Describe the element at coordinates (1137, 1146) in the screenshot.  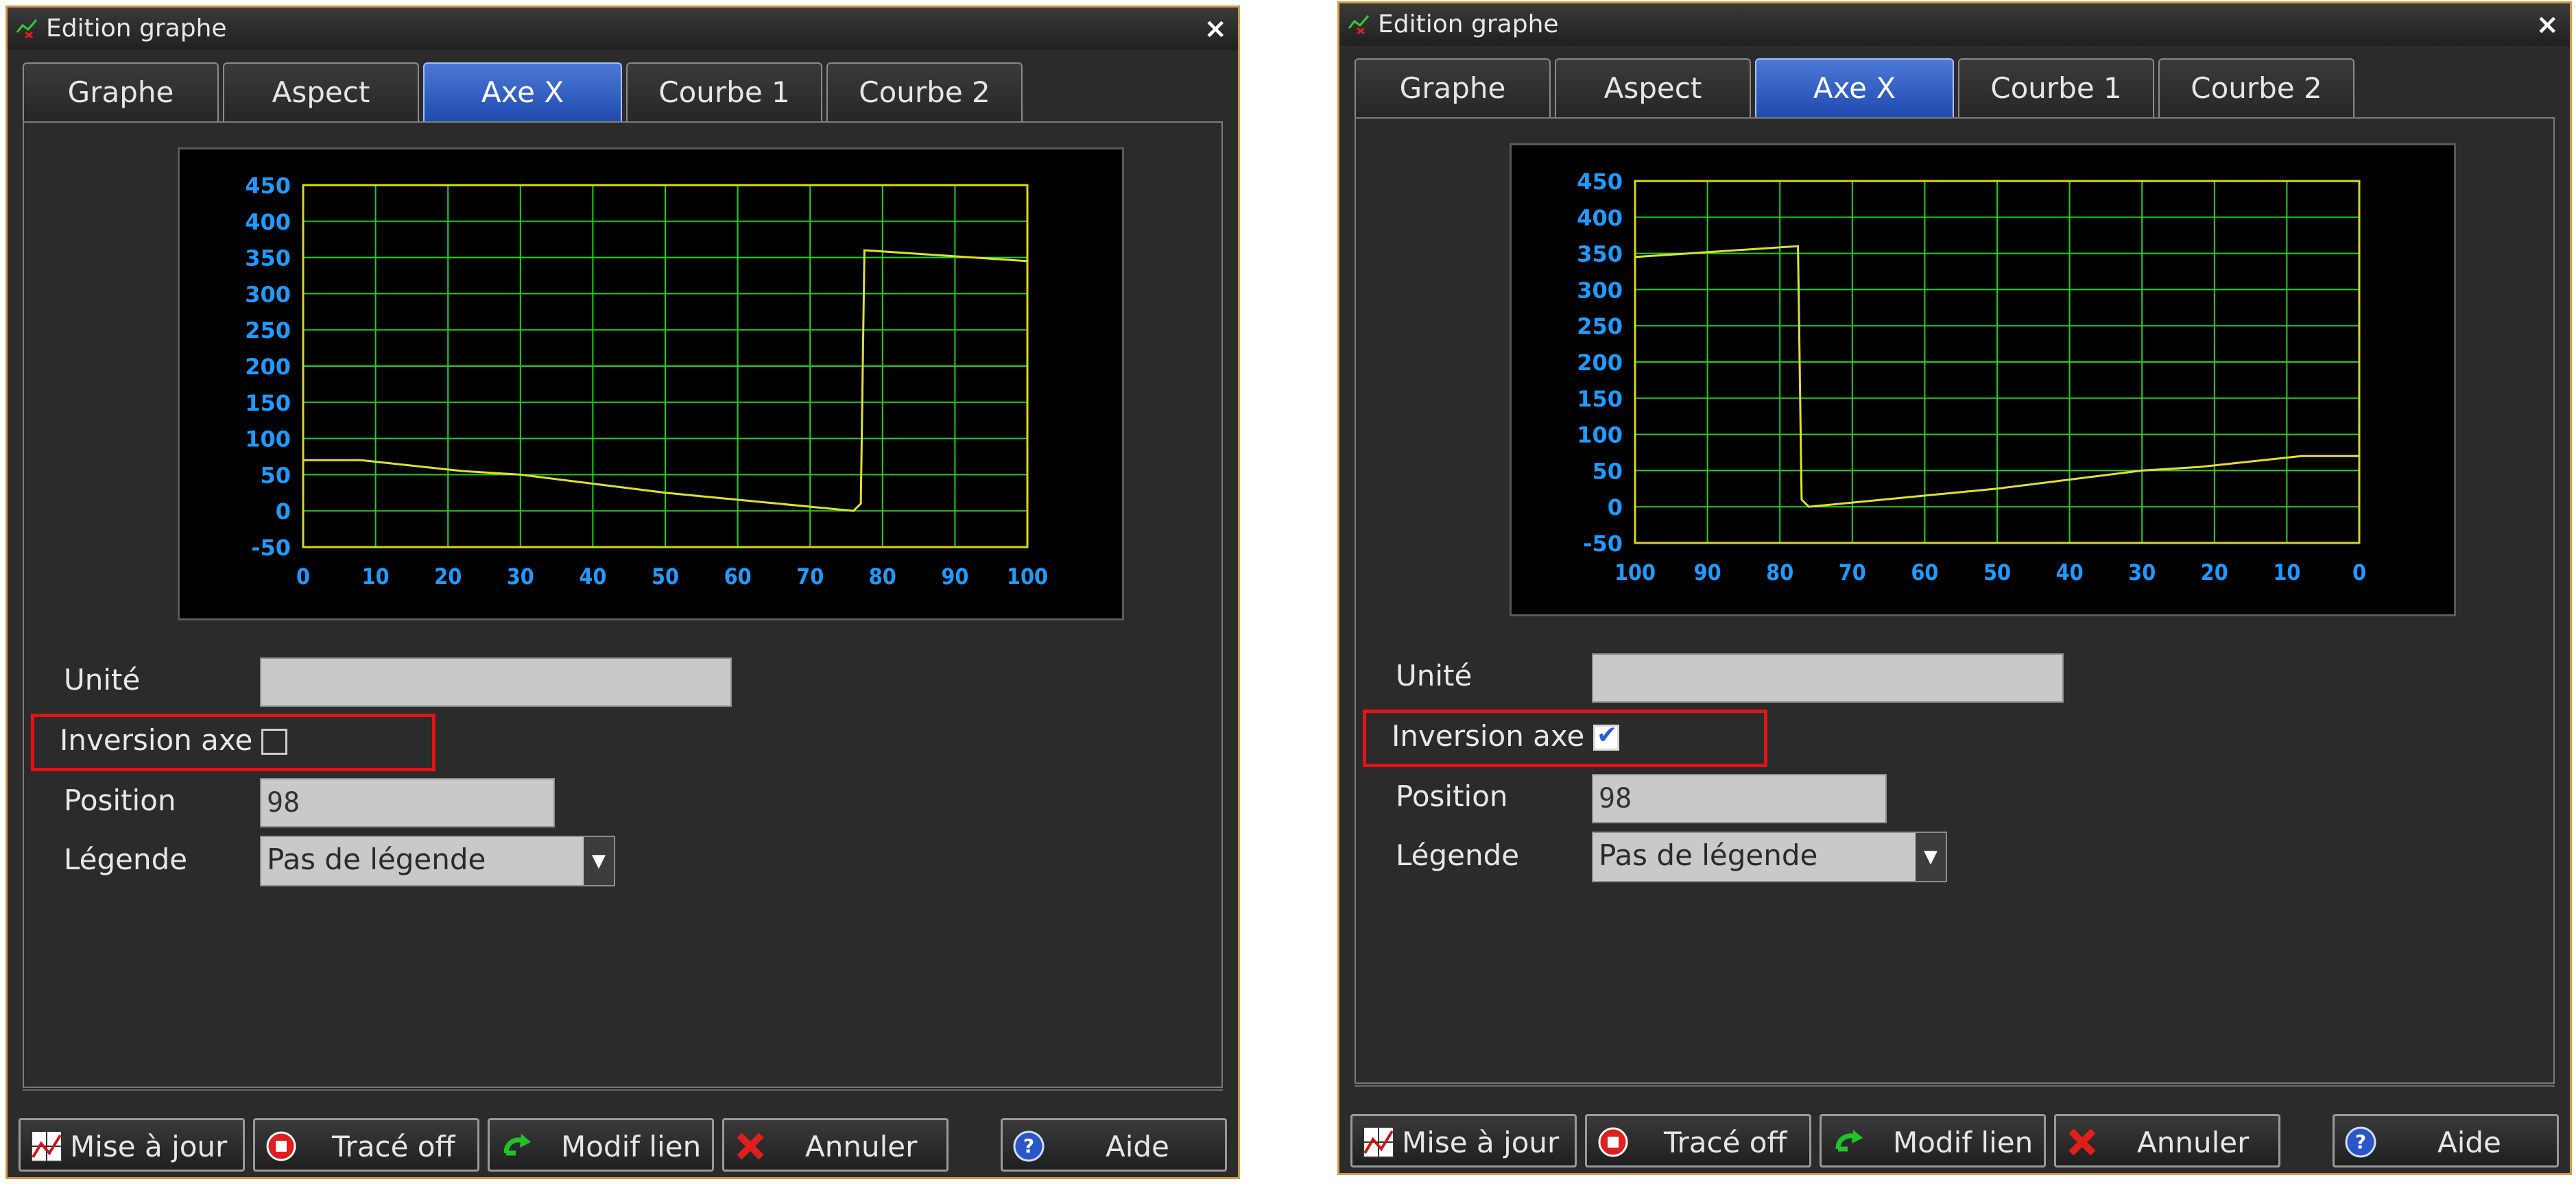
I see `aide-label: Aide` at that location.